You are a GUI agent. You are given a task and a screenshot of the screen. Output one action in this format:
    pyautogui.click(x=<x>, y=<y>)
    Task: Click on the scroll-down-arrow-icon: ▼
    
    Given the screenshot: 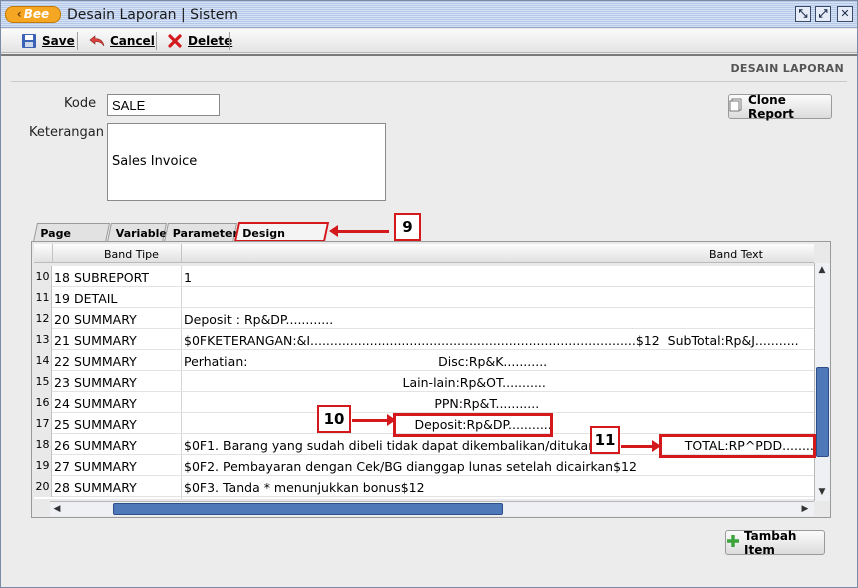 What is the action you would take?
    pyautogui.click(x=822, y=492)
    